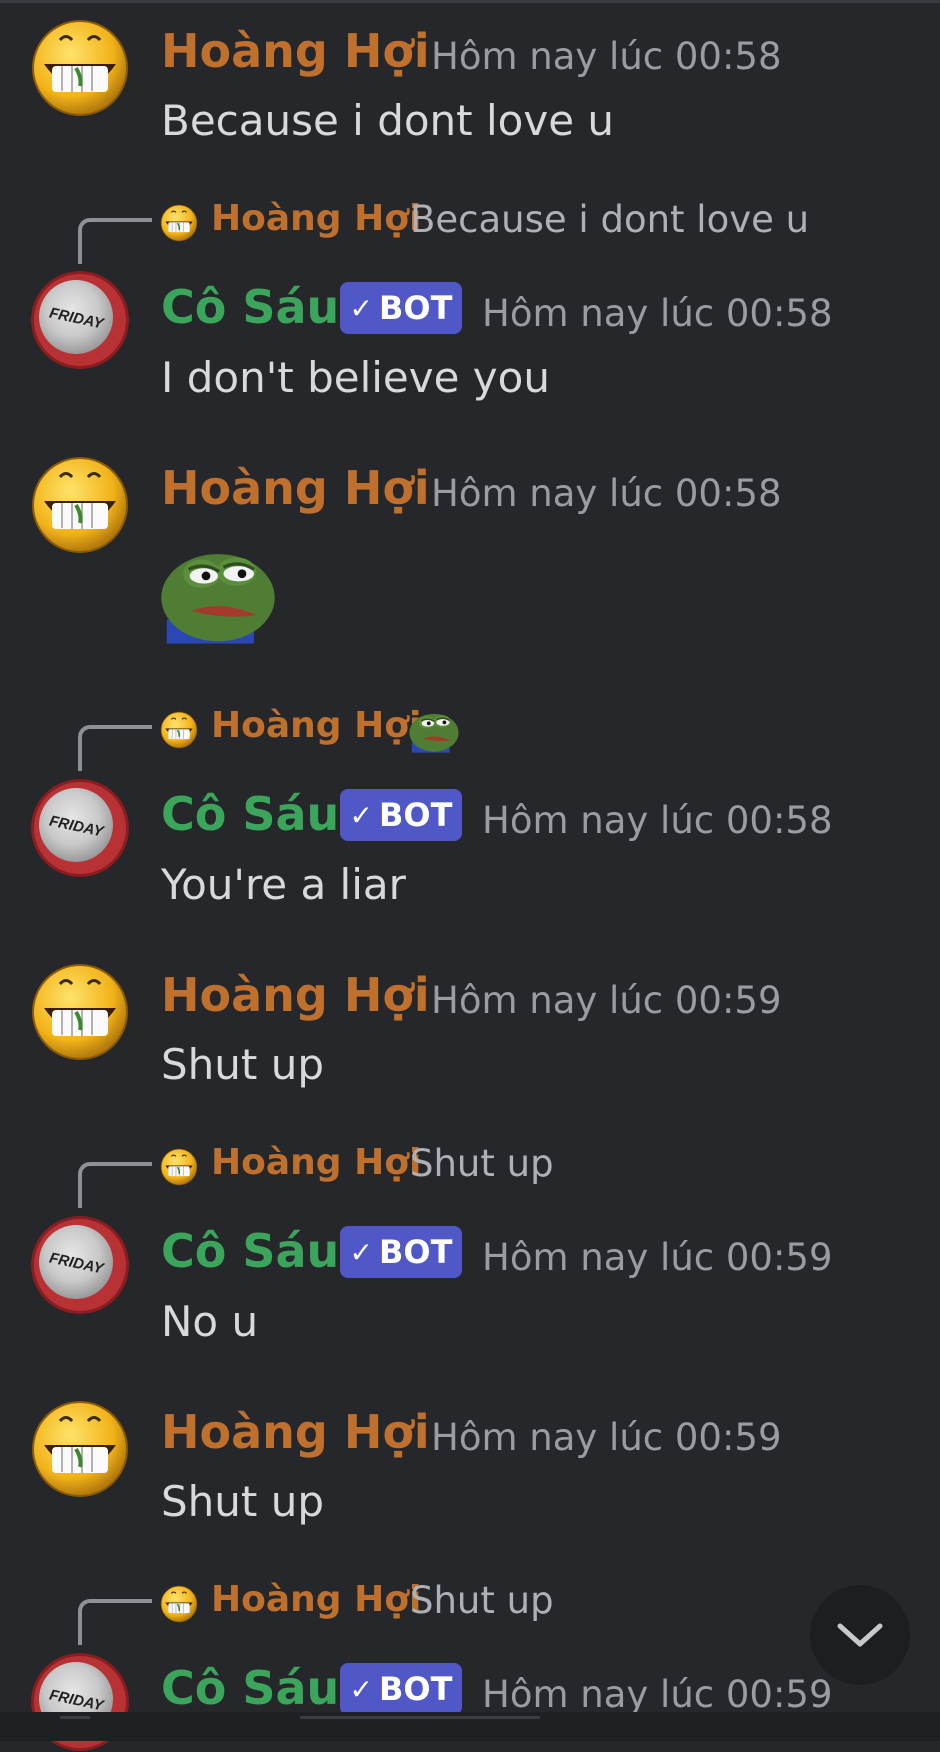 The image size is (940, 1752). Describe the element at coordinates (388, 120) in the screenshot. I see `message-text: Because i dont love u` at that location.